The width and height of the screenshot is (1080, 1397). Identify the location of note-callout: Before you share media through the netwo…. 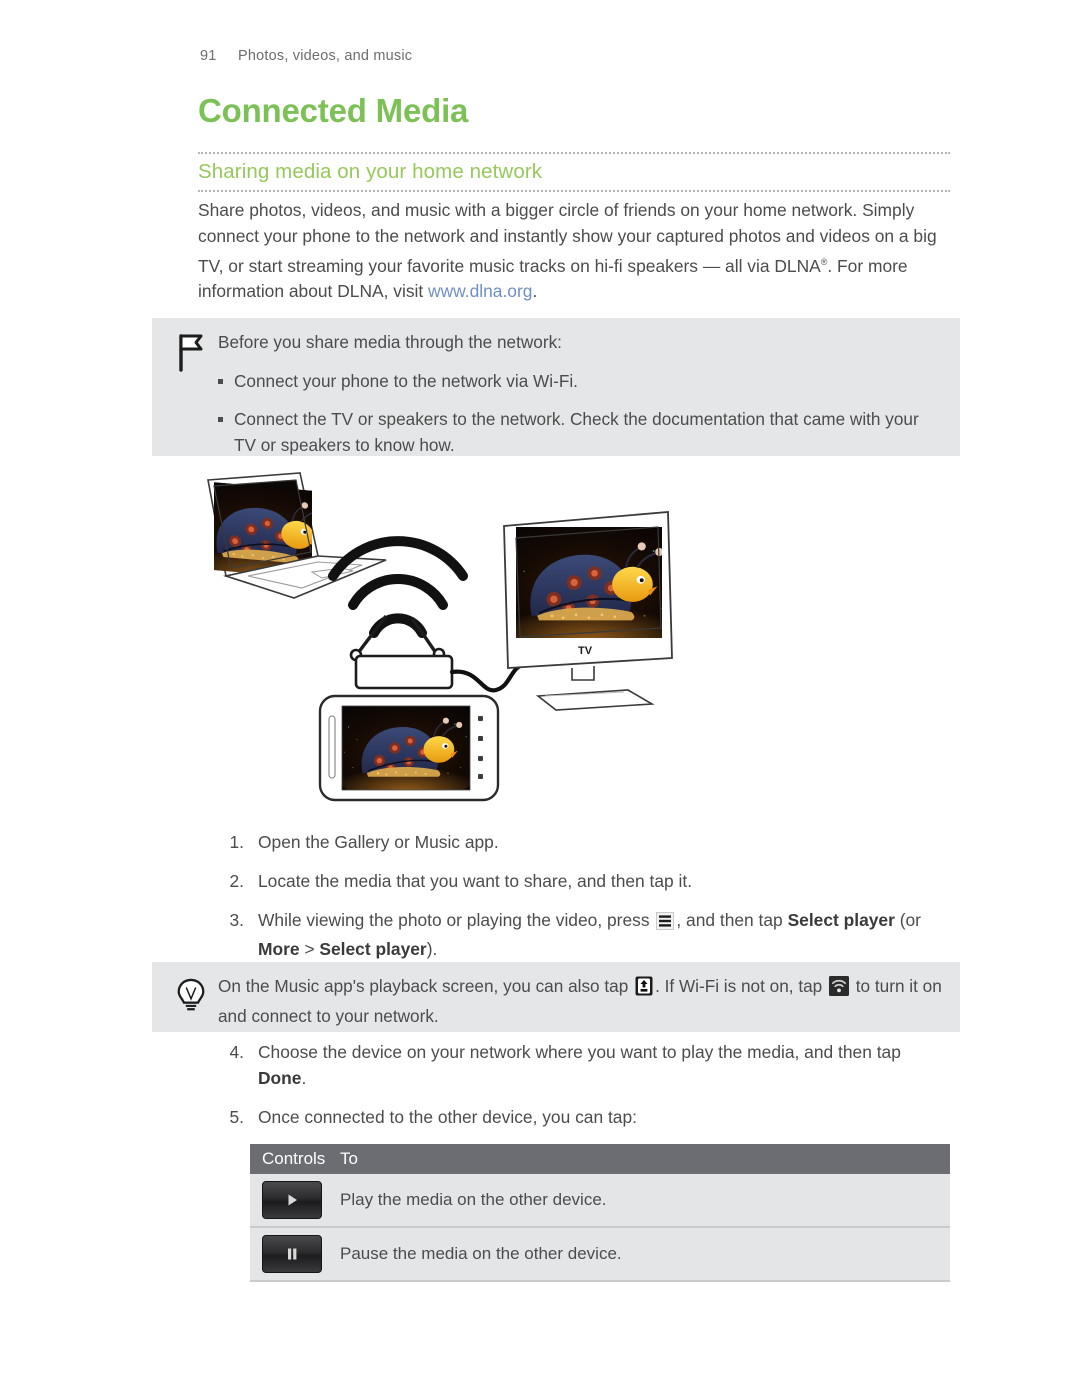
(556, 387).